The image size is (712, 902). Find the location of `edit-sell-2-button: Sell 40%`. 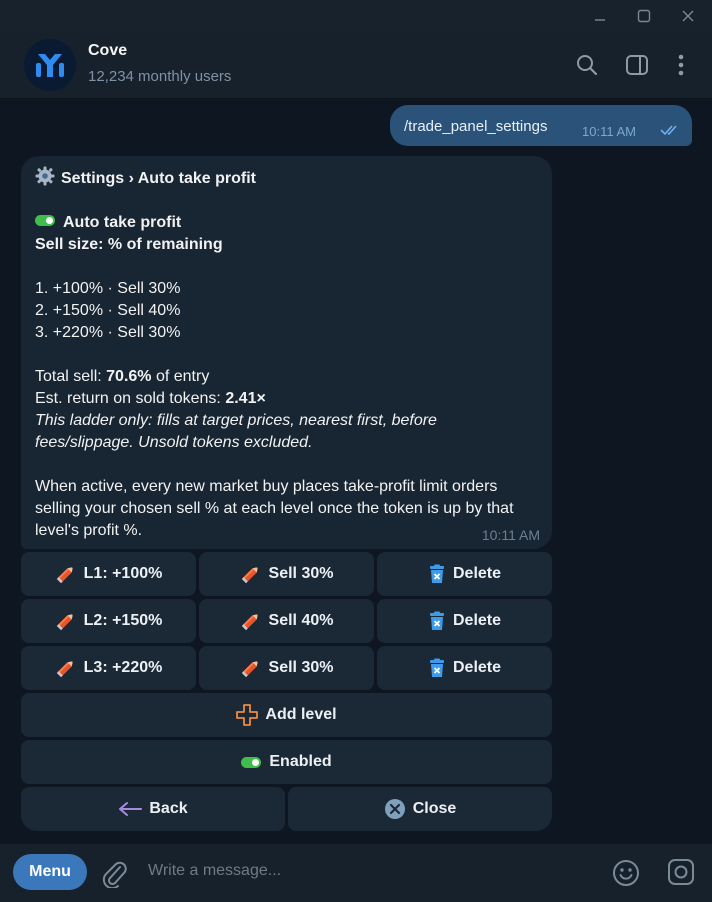

edit-sell-2-button: Sell 40% is located at coordinates (286, 621).